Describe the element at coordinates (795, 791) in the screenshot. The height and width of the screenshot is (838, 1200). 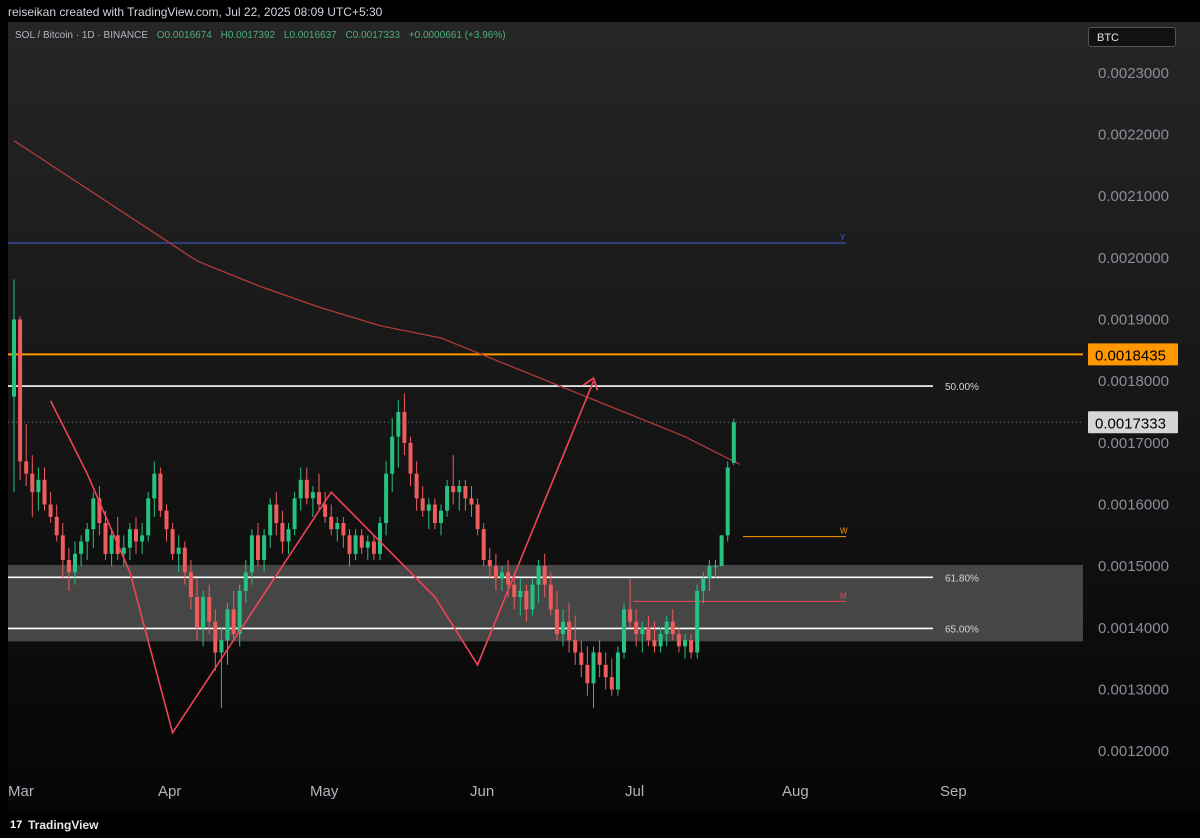
I see `x-tick-label: Aug` at that location.